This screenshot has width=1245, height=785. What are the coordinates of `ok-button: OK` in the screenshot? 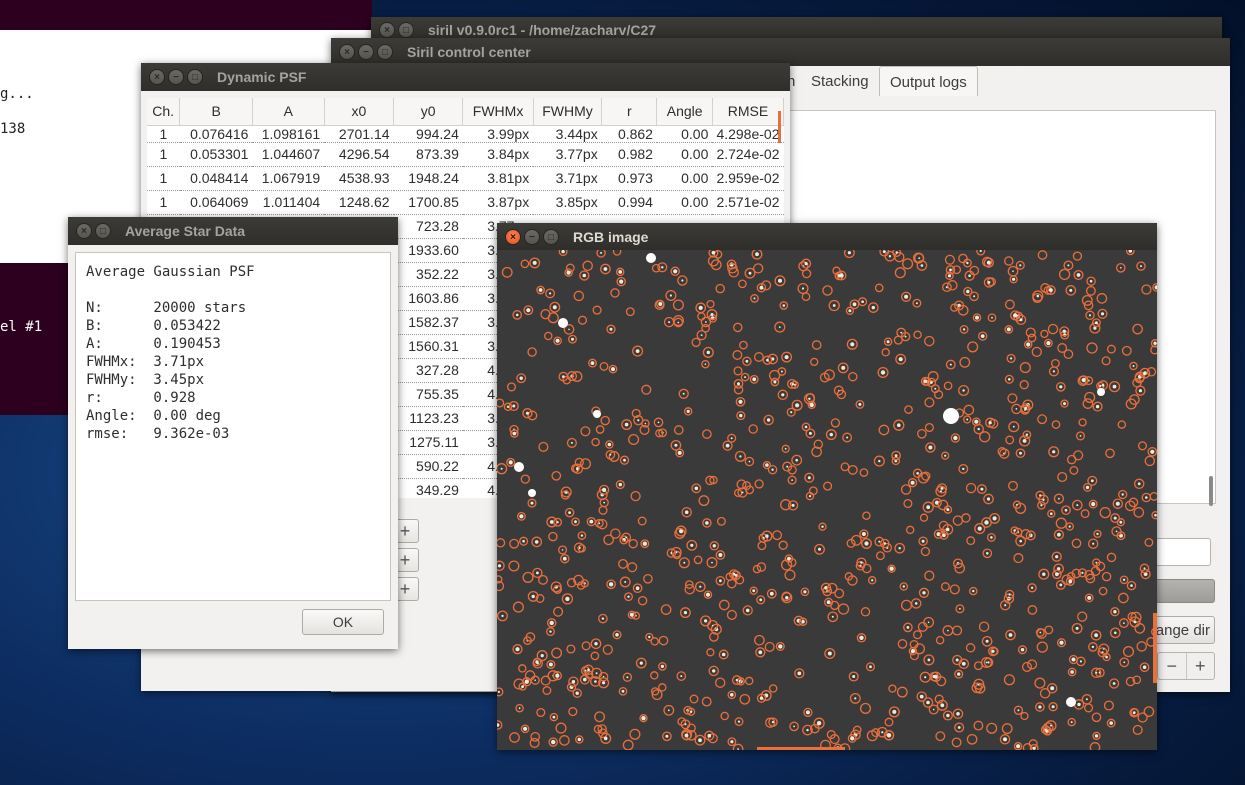 It's located at (343, 622).